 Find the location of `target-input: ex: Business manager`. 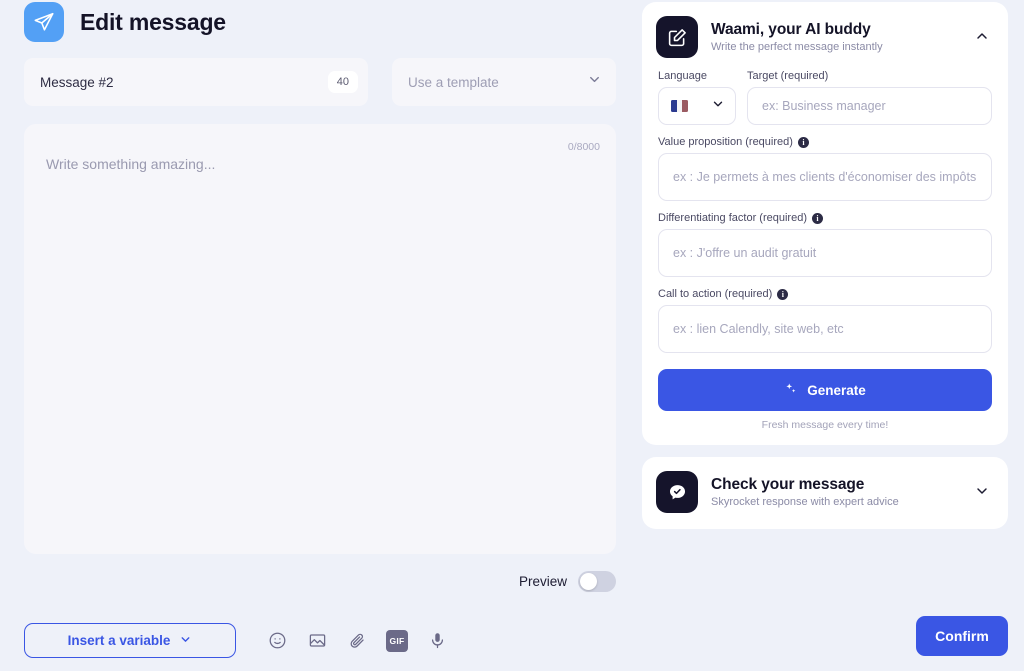

target-input: ex: Business manager is located at coordinates (869, 106).